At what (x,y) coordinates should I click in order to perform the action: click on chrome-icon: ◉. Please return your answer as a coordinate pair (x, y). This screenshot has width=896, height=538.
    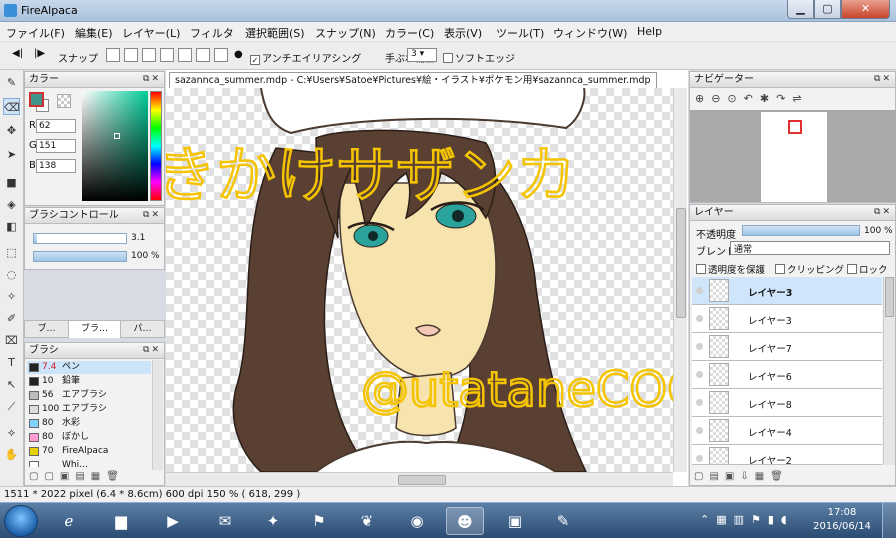
    Looking at the image, I should click on (417, 521).